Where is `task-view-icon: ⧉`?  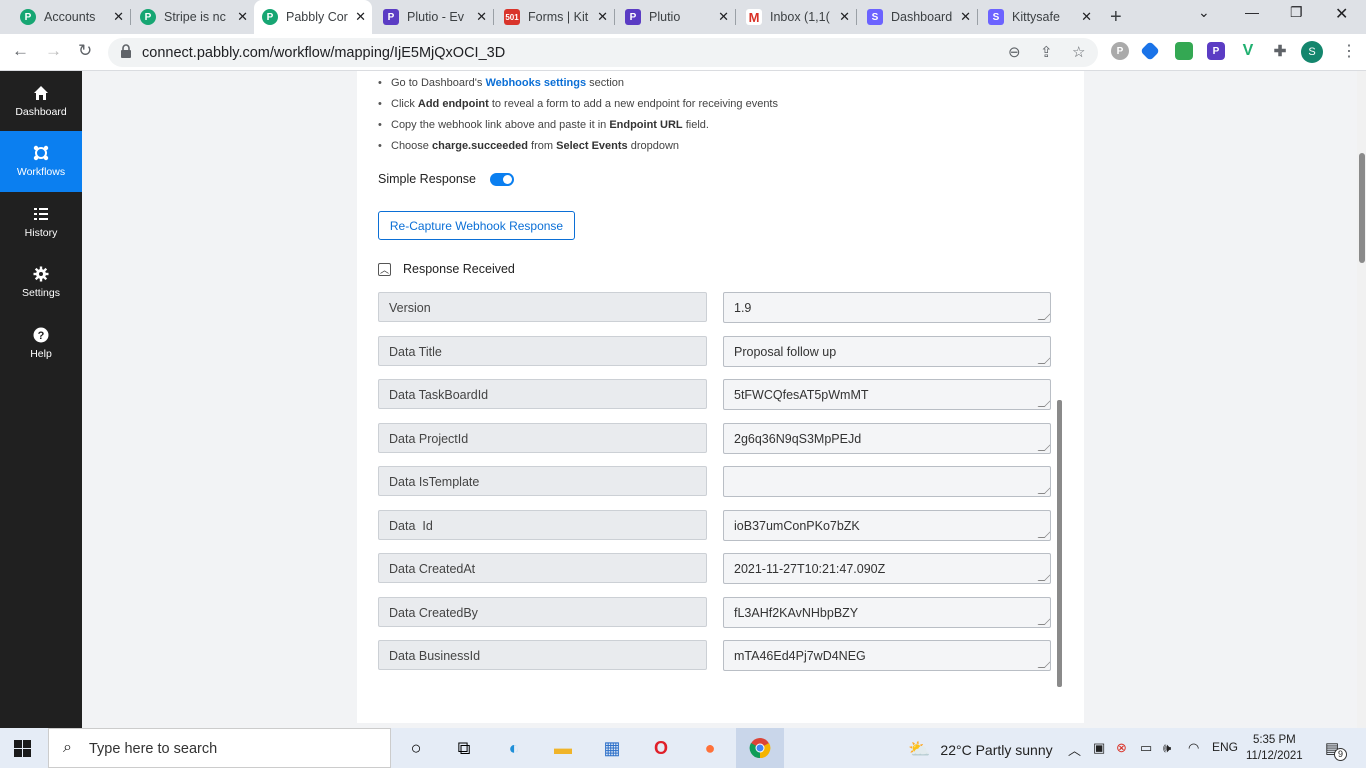 task-view-icon: ⧉ is located at coordinates (464, 748).